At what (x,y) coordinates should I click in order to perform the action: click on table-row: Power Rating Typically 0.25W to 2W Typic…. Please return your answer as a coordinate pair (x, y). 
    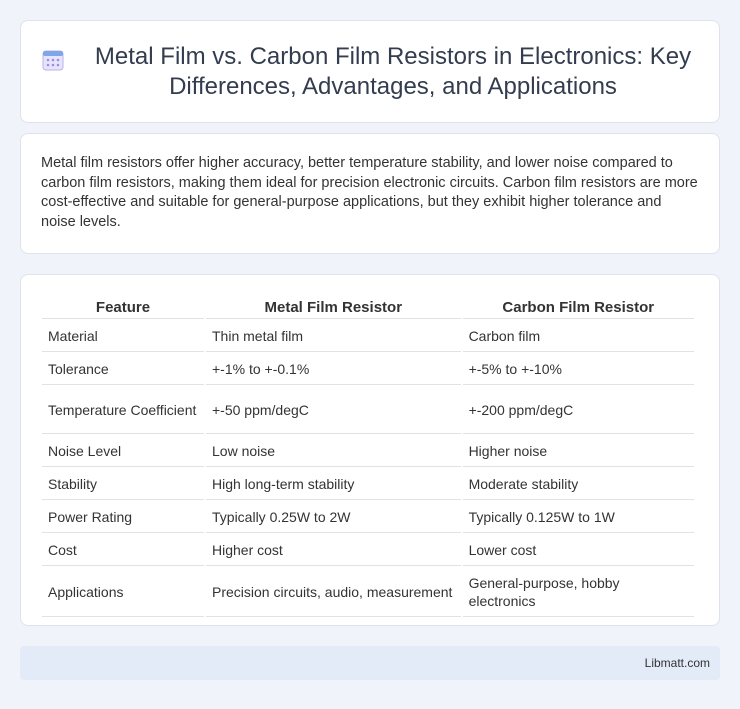
    Looking at the image, I should click on (368, 517).